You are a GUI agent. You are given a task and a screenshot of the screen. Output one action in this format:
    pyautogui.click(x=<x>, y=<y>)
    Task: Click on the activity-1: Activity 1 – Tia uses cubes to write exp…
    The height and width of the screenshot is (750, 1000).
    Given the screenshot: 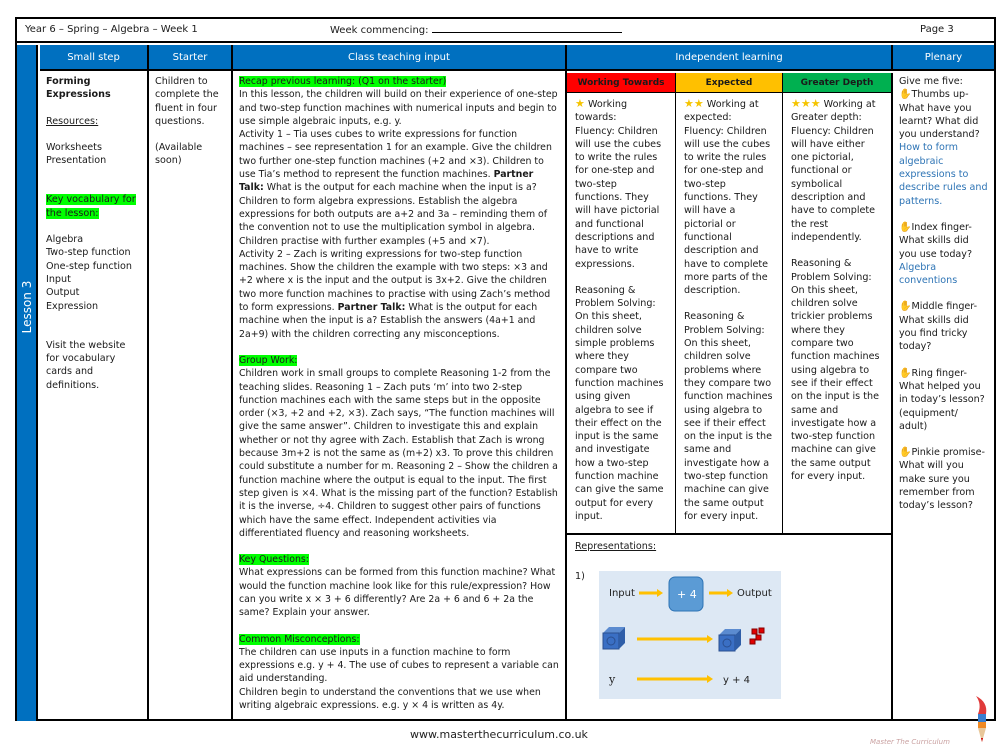 What is the action you would take?
    pyautogui.click(x=395, y=188)
    